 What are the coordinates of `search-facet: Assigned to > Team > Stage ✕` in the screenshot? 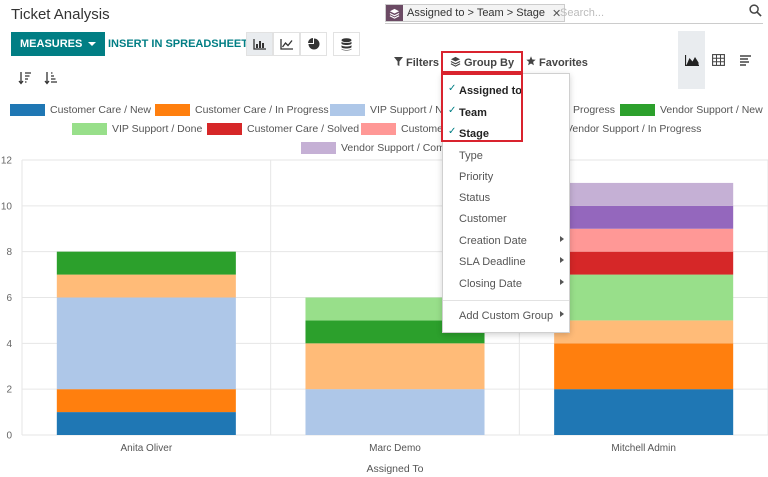 It's located at (475, 13).